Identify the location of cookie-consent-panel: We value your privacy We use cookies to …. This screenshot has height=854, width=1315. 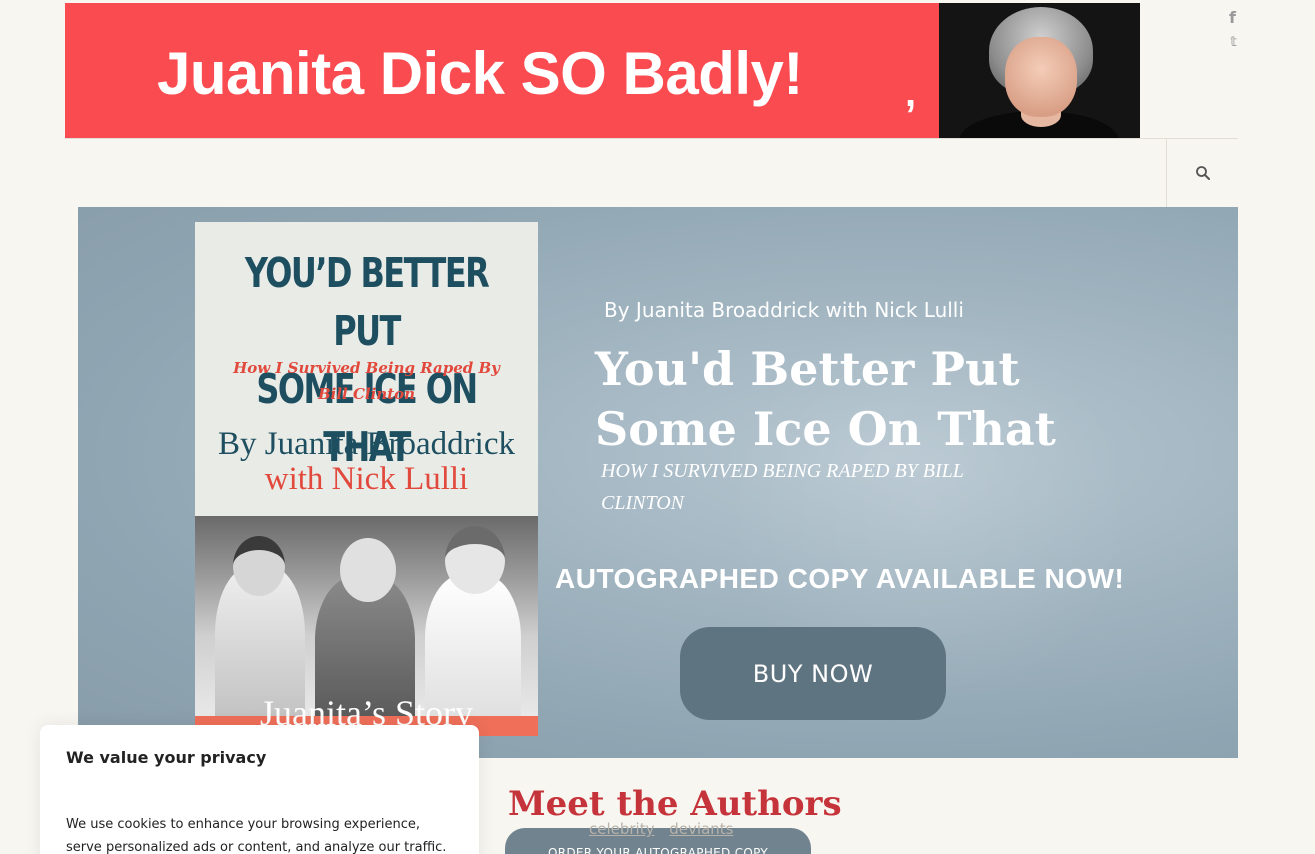
(259, 789).